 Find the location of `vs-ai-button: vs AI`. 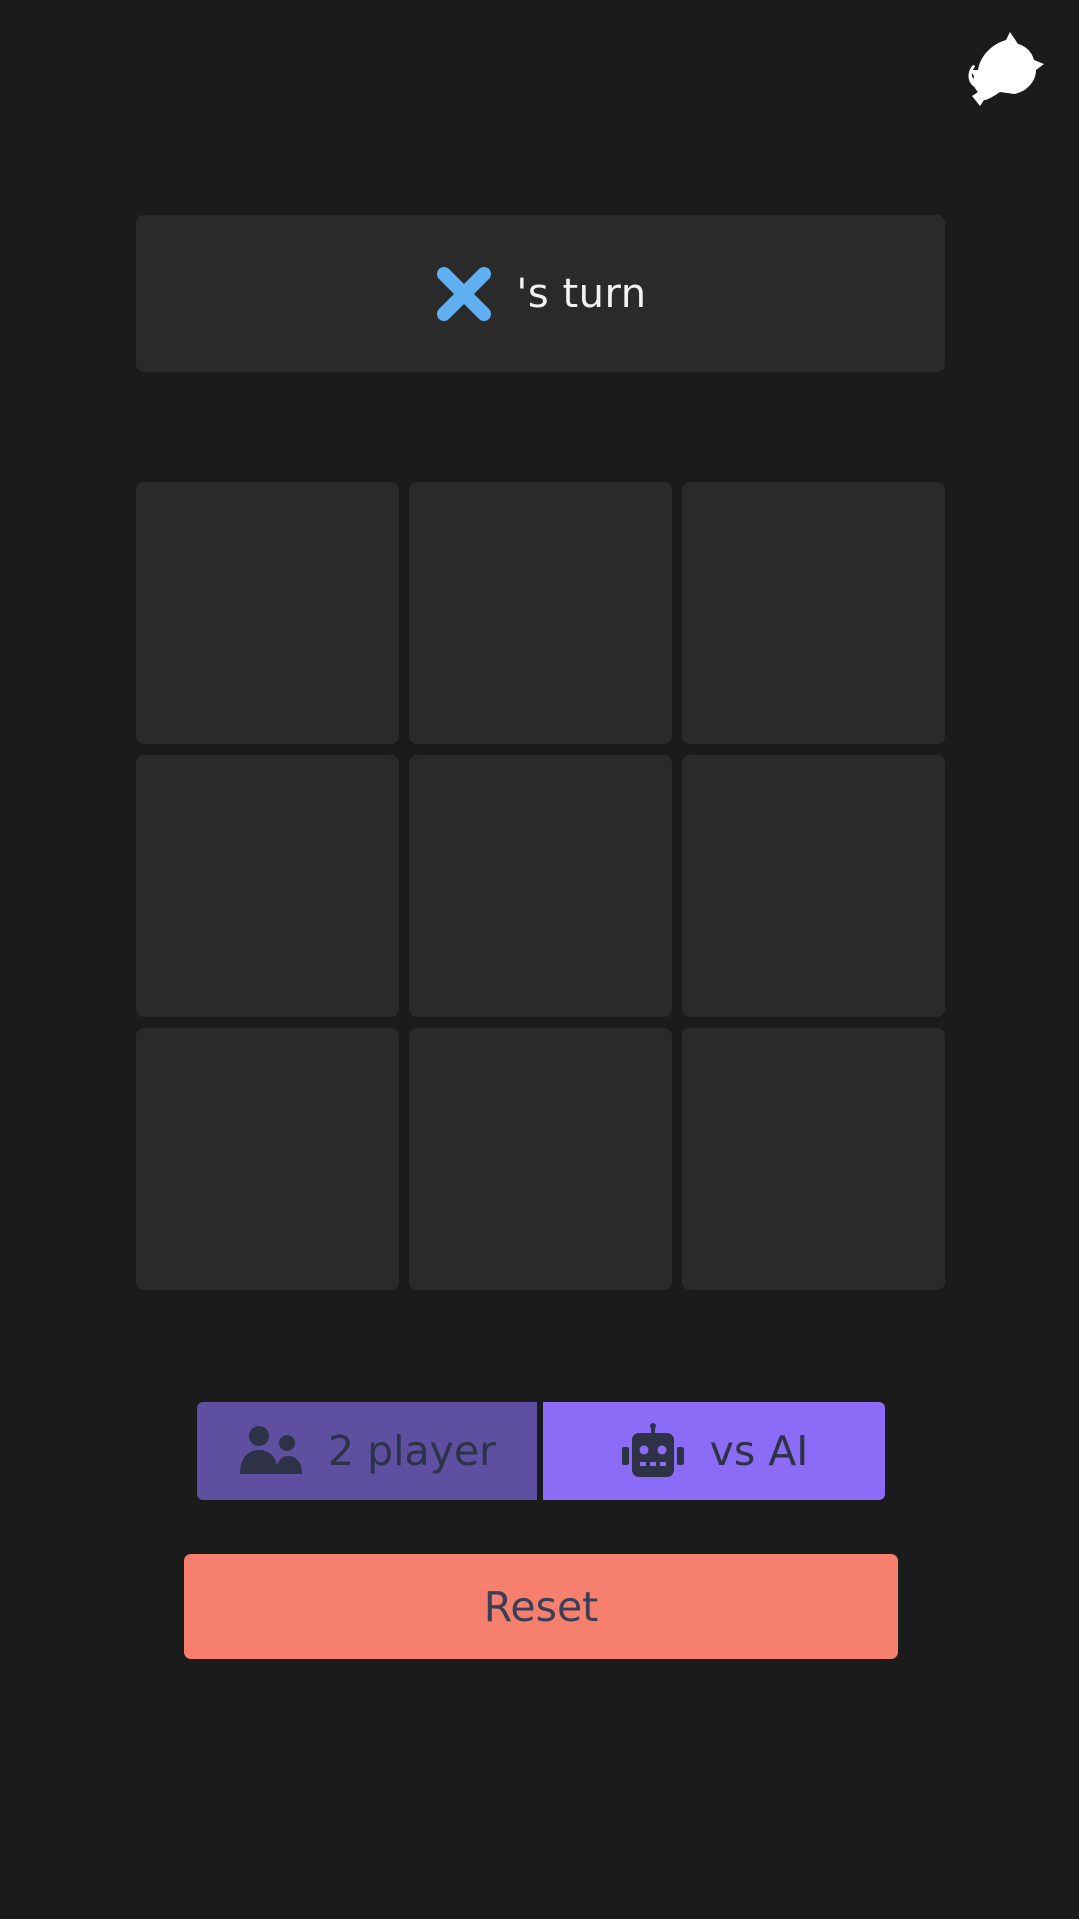

vs-ai-button: vs AI is located at coordinates (714, 1451).